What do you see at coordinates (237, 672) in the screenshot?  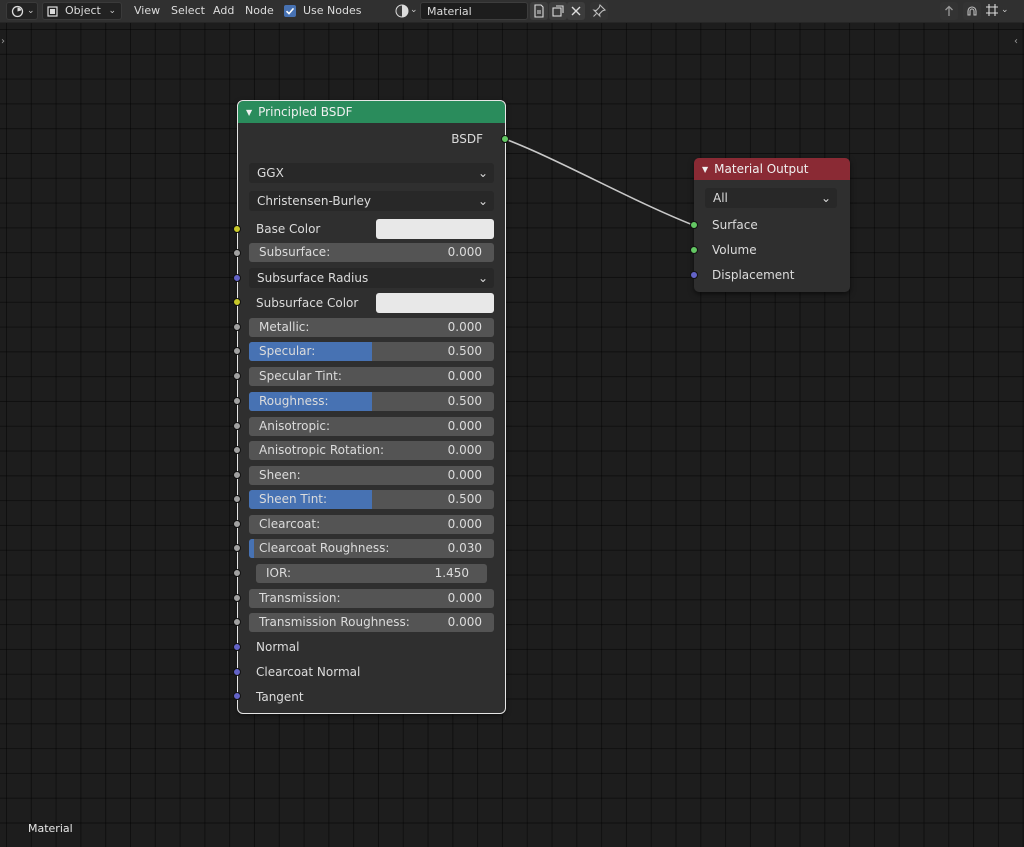 I see `clearcoat-normal-input-socket` at bounding box center [237, 672].